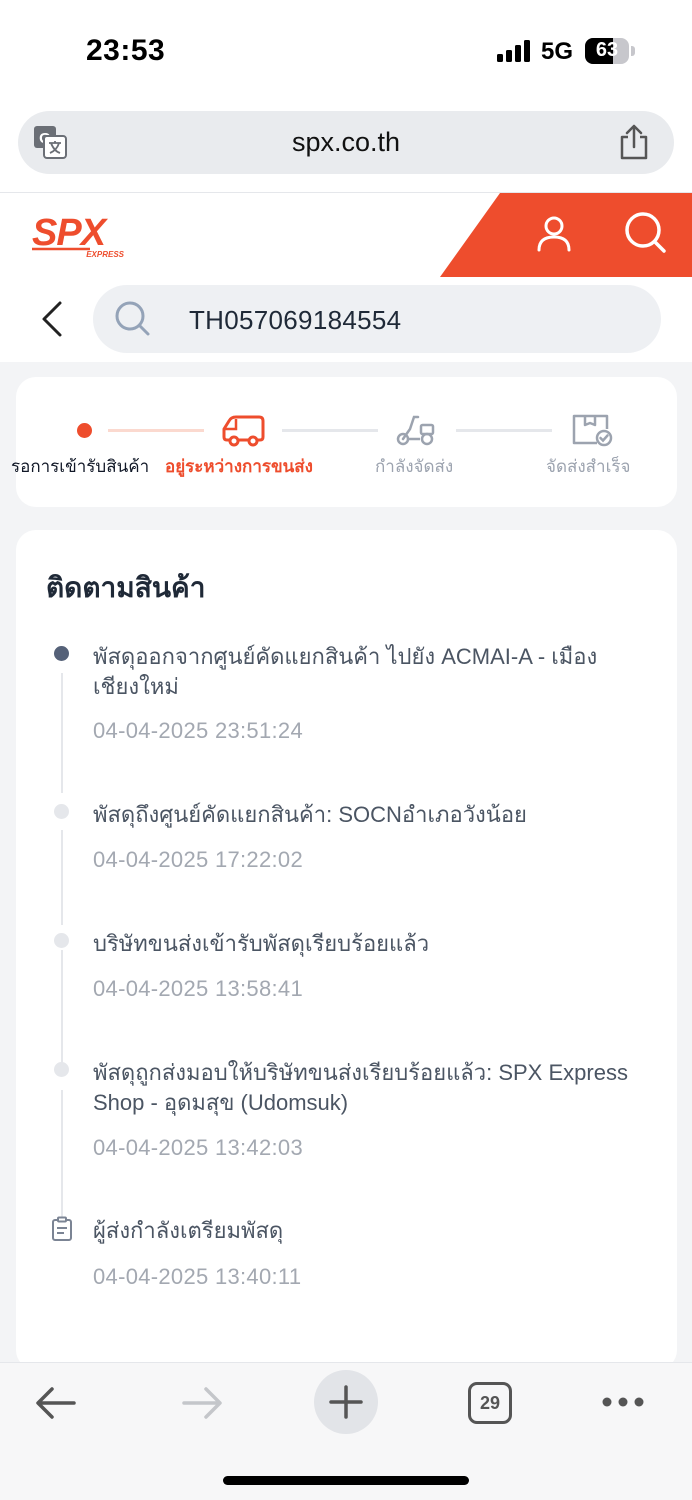 The height and width of the screenshot is (1500, 692). What do you see at coordinates (557, 51) in the screenshot?
I see `network-type: 5G` at bounding box center [557, 51].